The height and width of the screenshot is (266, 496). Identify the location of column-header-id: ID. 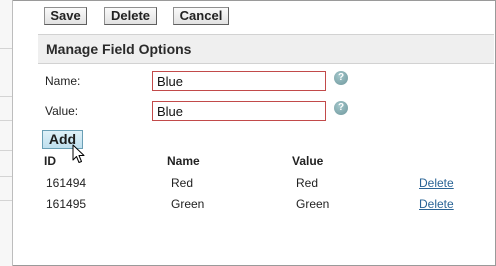
(50, 161).